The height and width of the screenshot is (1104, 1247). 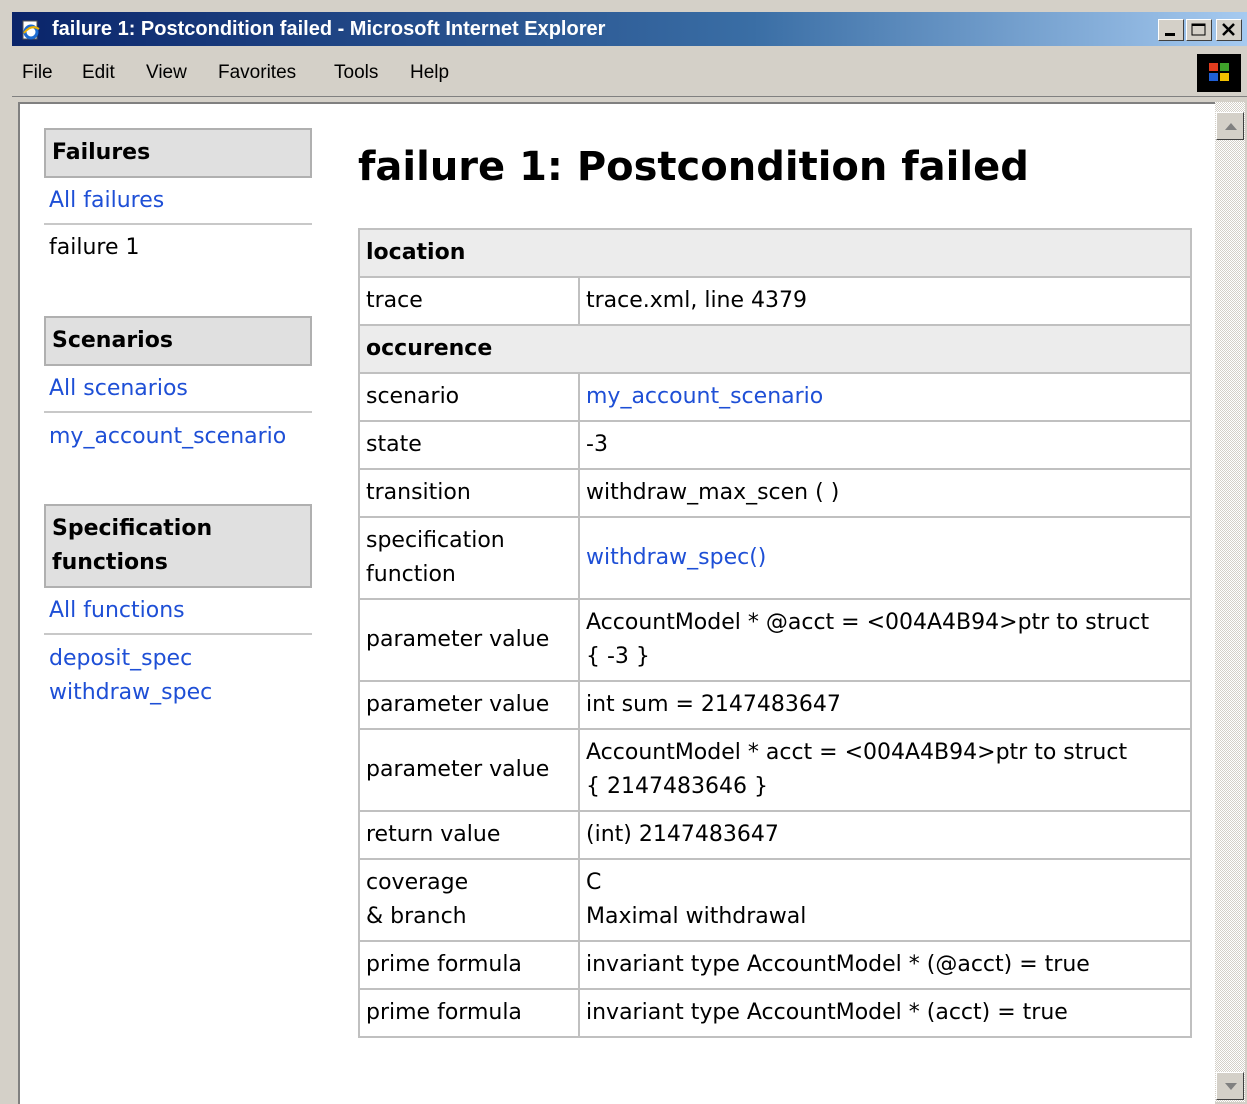 What do you see at coordinates (469, 558) in the screenshot?
I see `row-key: specification function` at bounding box center [469, 558].